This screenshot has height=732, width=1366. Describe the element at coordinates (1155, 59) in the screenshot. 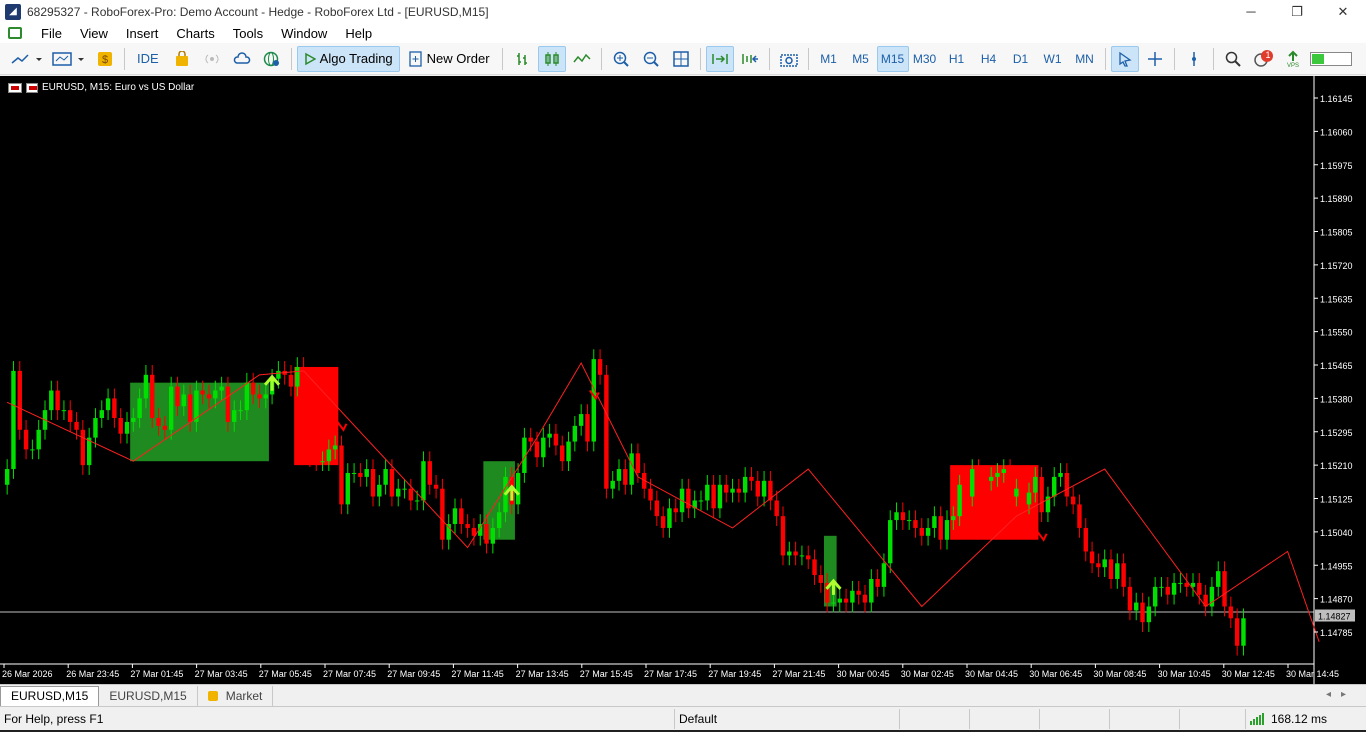

I see `crosshair-button` at that location.